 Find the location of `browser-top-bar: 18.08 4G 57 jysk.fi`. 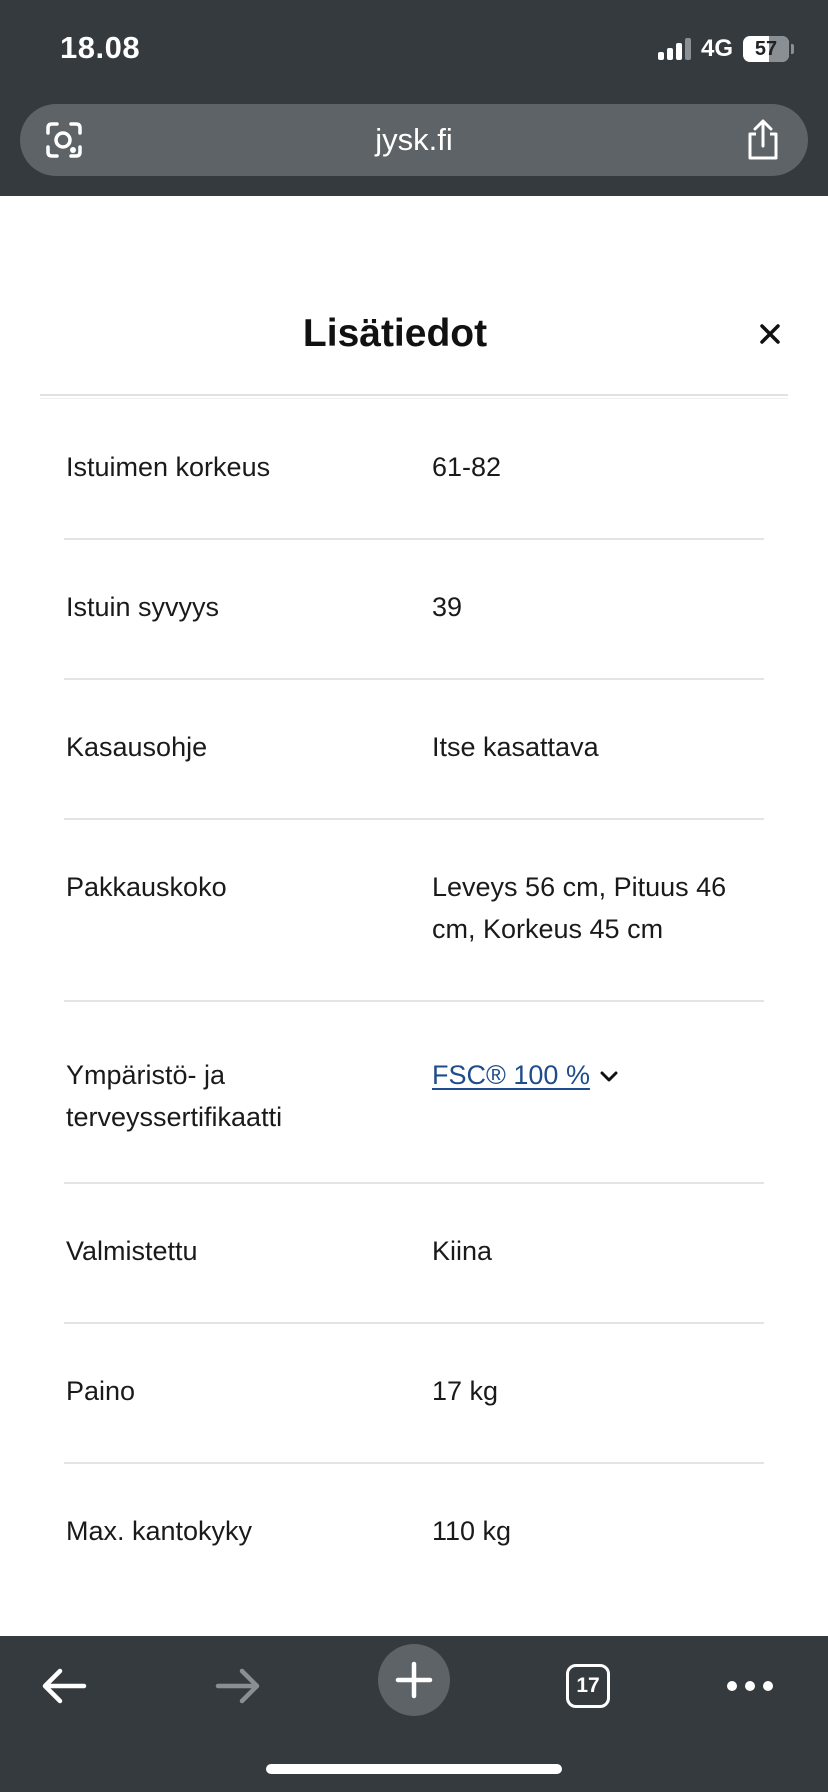

browser-top-bar: 18.08 4G 57 jysk.fi is located at coordinates (414, 98).